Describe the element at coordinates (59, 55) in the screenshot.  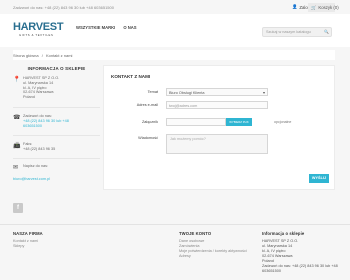
I see `breadcrumb-current: Kontakt z nami` at that location.